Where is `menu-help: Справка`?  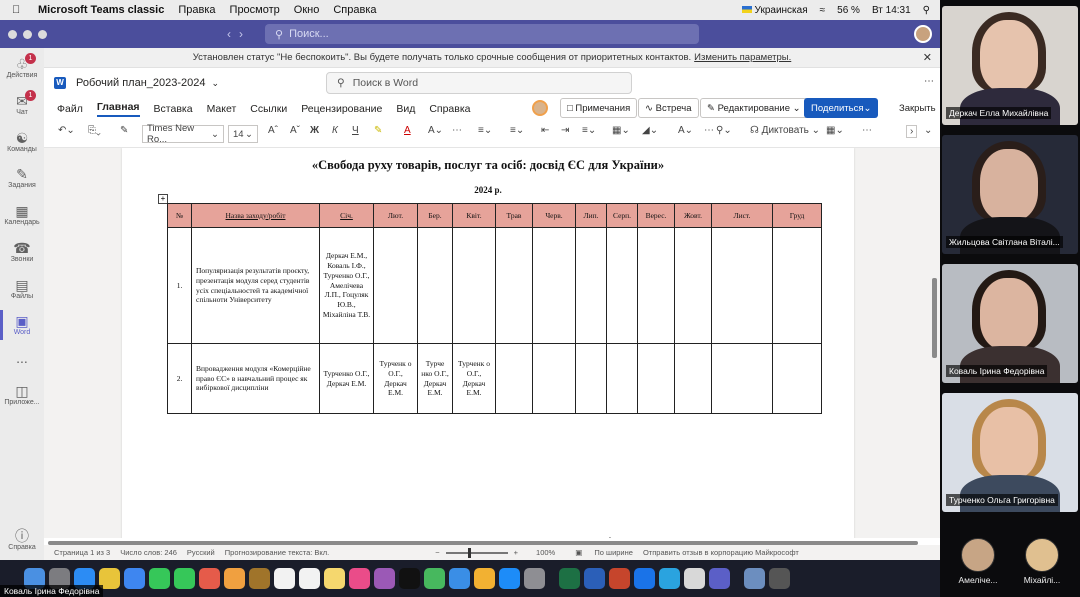
menu-help: Справка is located at coordinates (354, 10).